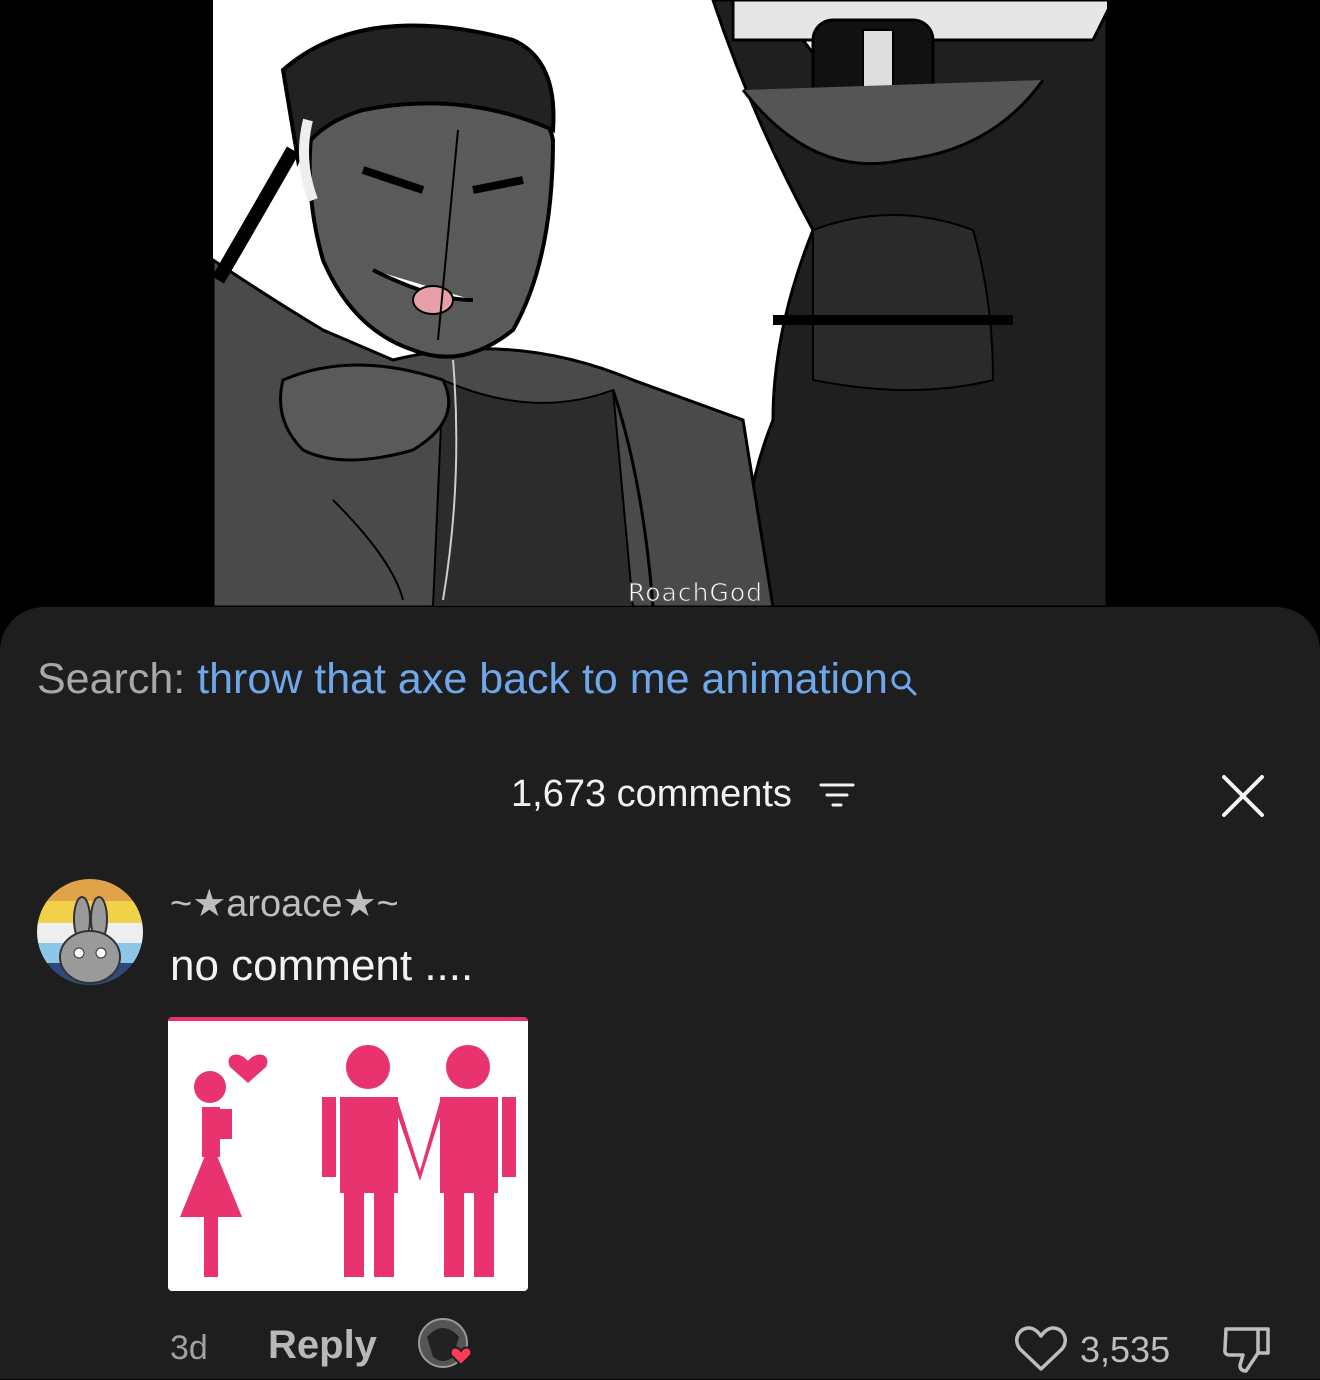 The width and height of the screenshot is (1320, 1380). Describe the element at coordinates (322, 1345) in the screenshot. I see `reply-button: Reply` at that location.